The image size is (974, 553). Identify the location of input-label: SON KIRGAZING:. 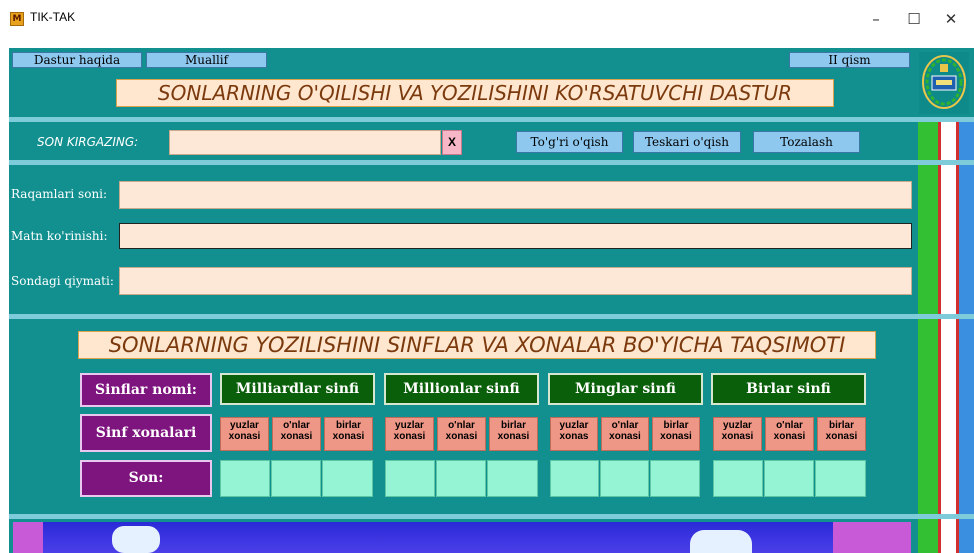
(88, 142).